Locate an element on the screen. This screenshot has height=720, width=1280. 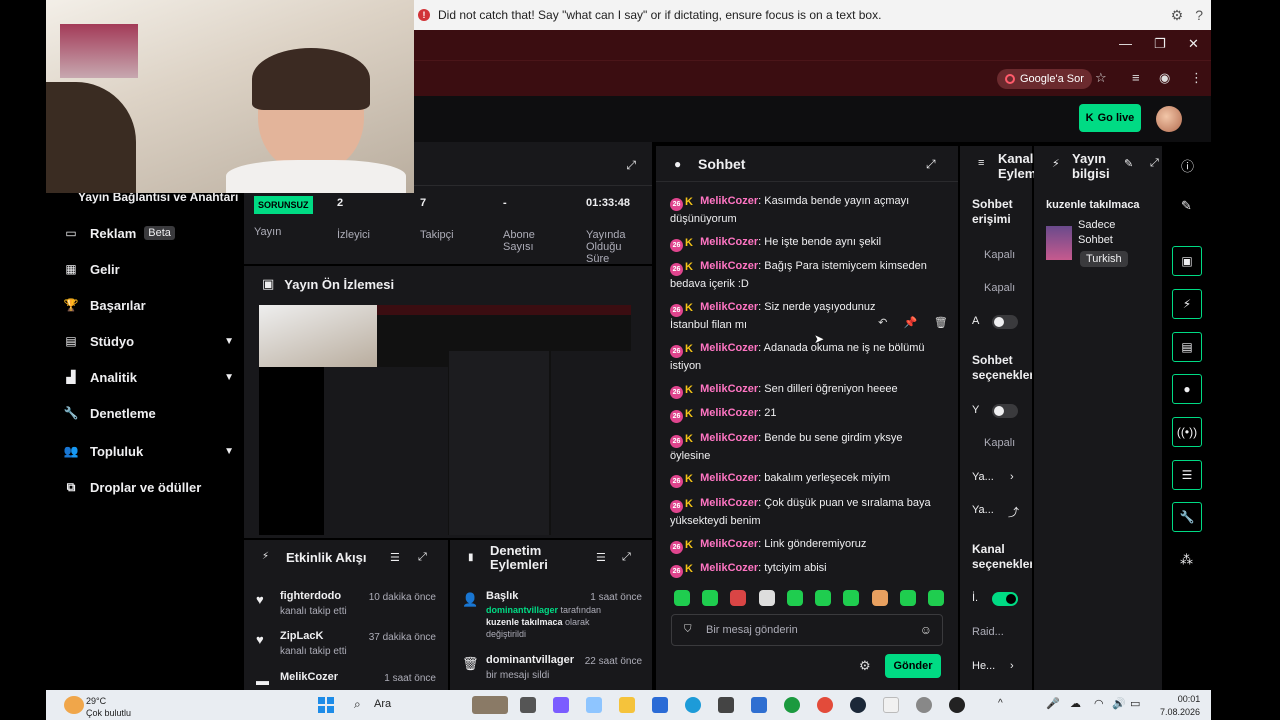
sidebar-item-gelir: ▦ Gelir is located at coordinates (149, 269).